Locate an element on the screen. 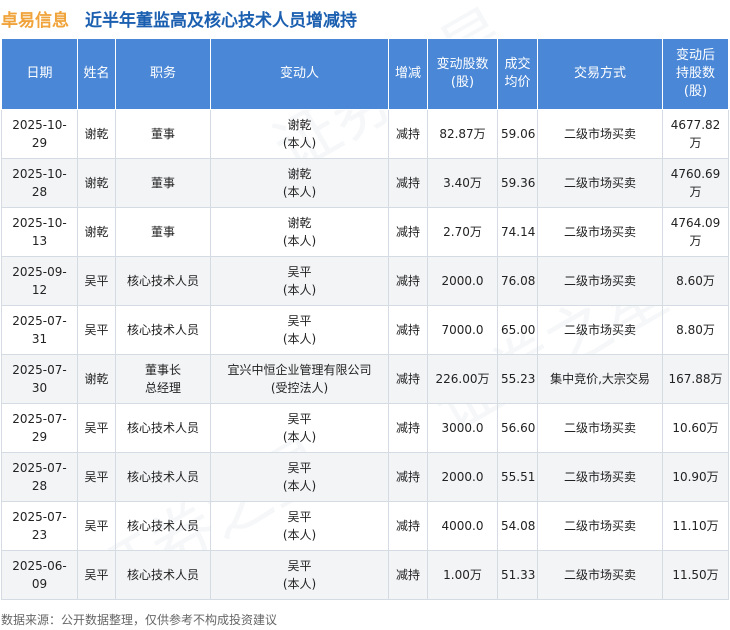  header-price-line: 均价 is located at coordinates (517, 82).